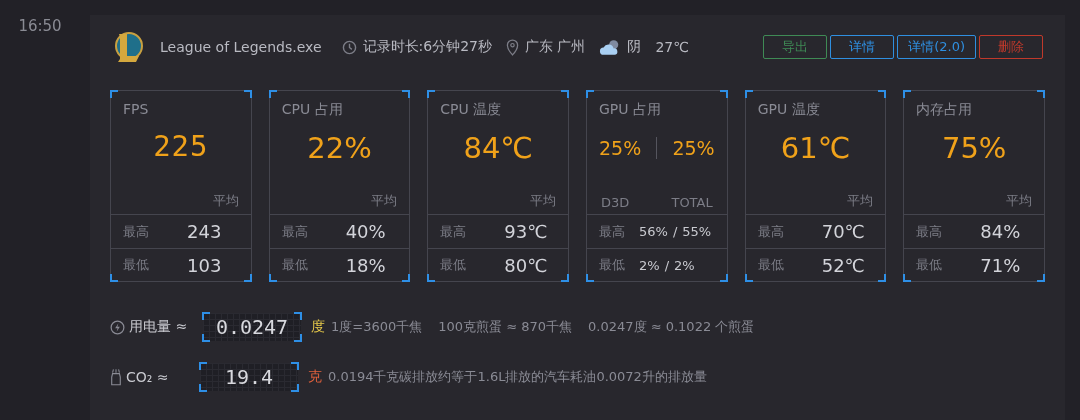  Describe the element at coordinates (116, 377) in the screenshot. I see `jar-icon` at that location.